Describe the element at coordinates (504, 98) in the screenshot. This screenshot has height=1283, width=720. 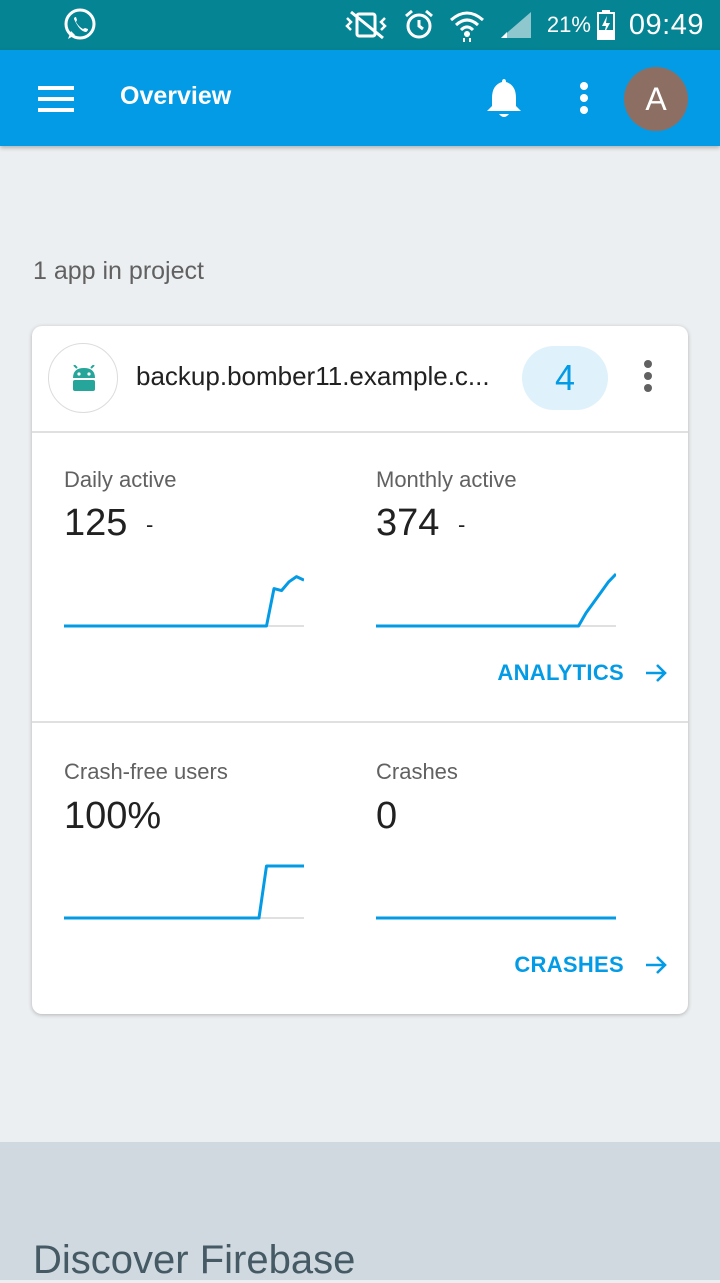
I see `notifications-bell-icon` at that location.